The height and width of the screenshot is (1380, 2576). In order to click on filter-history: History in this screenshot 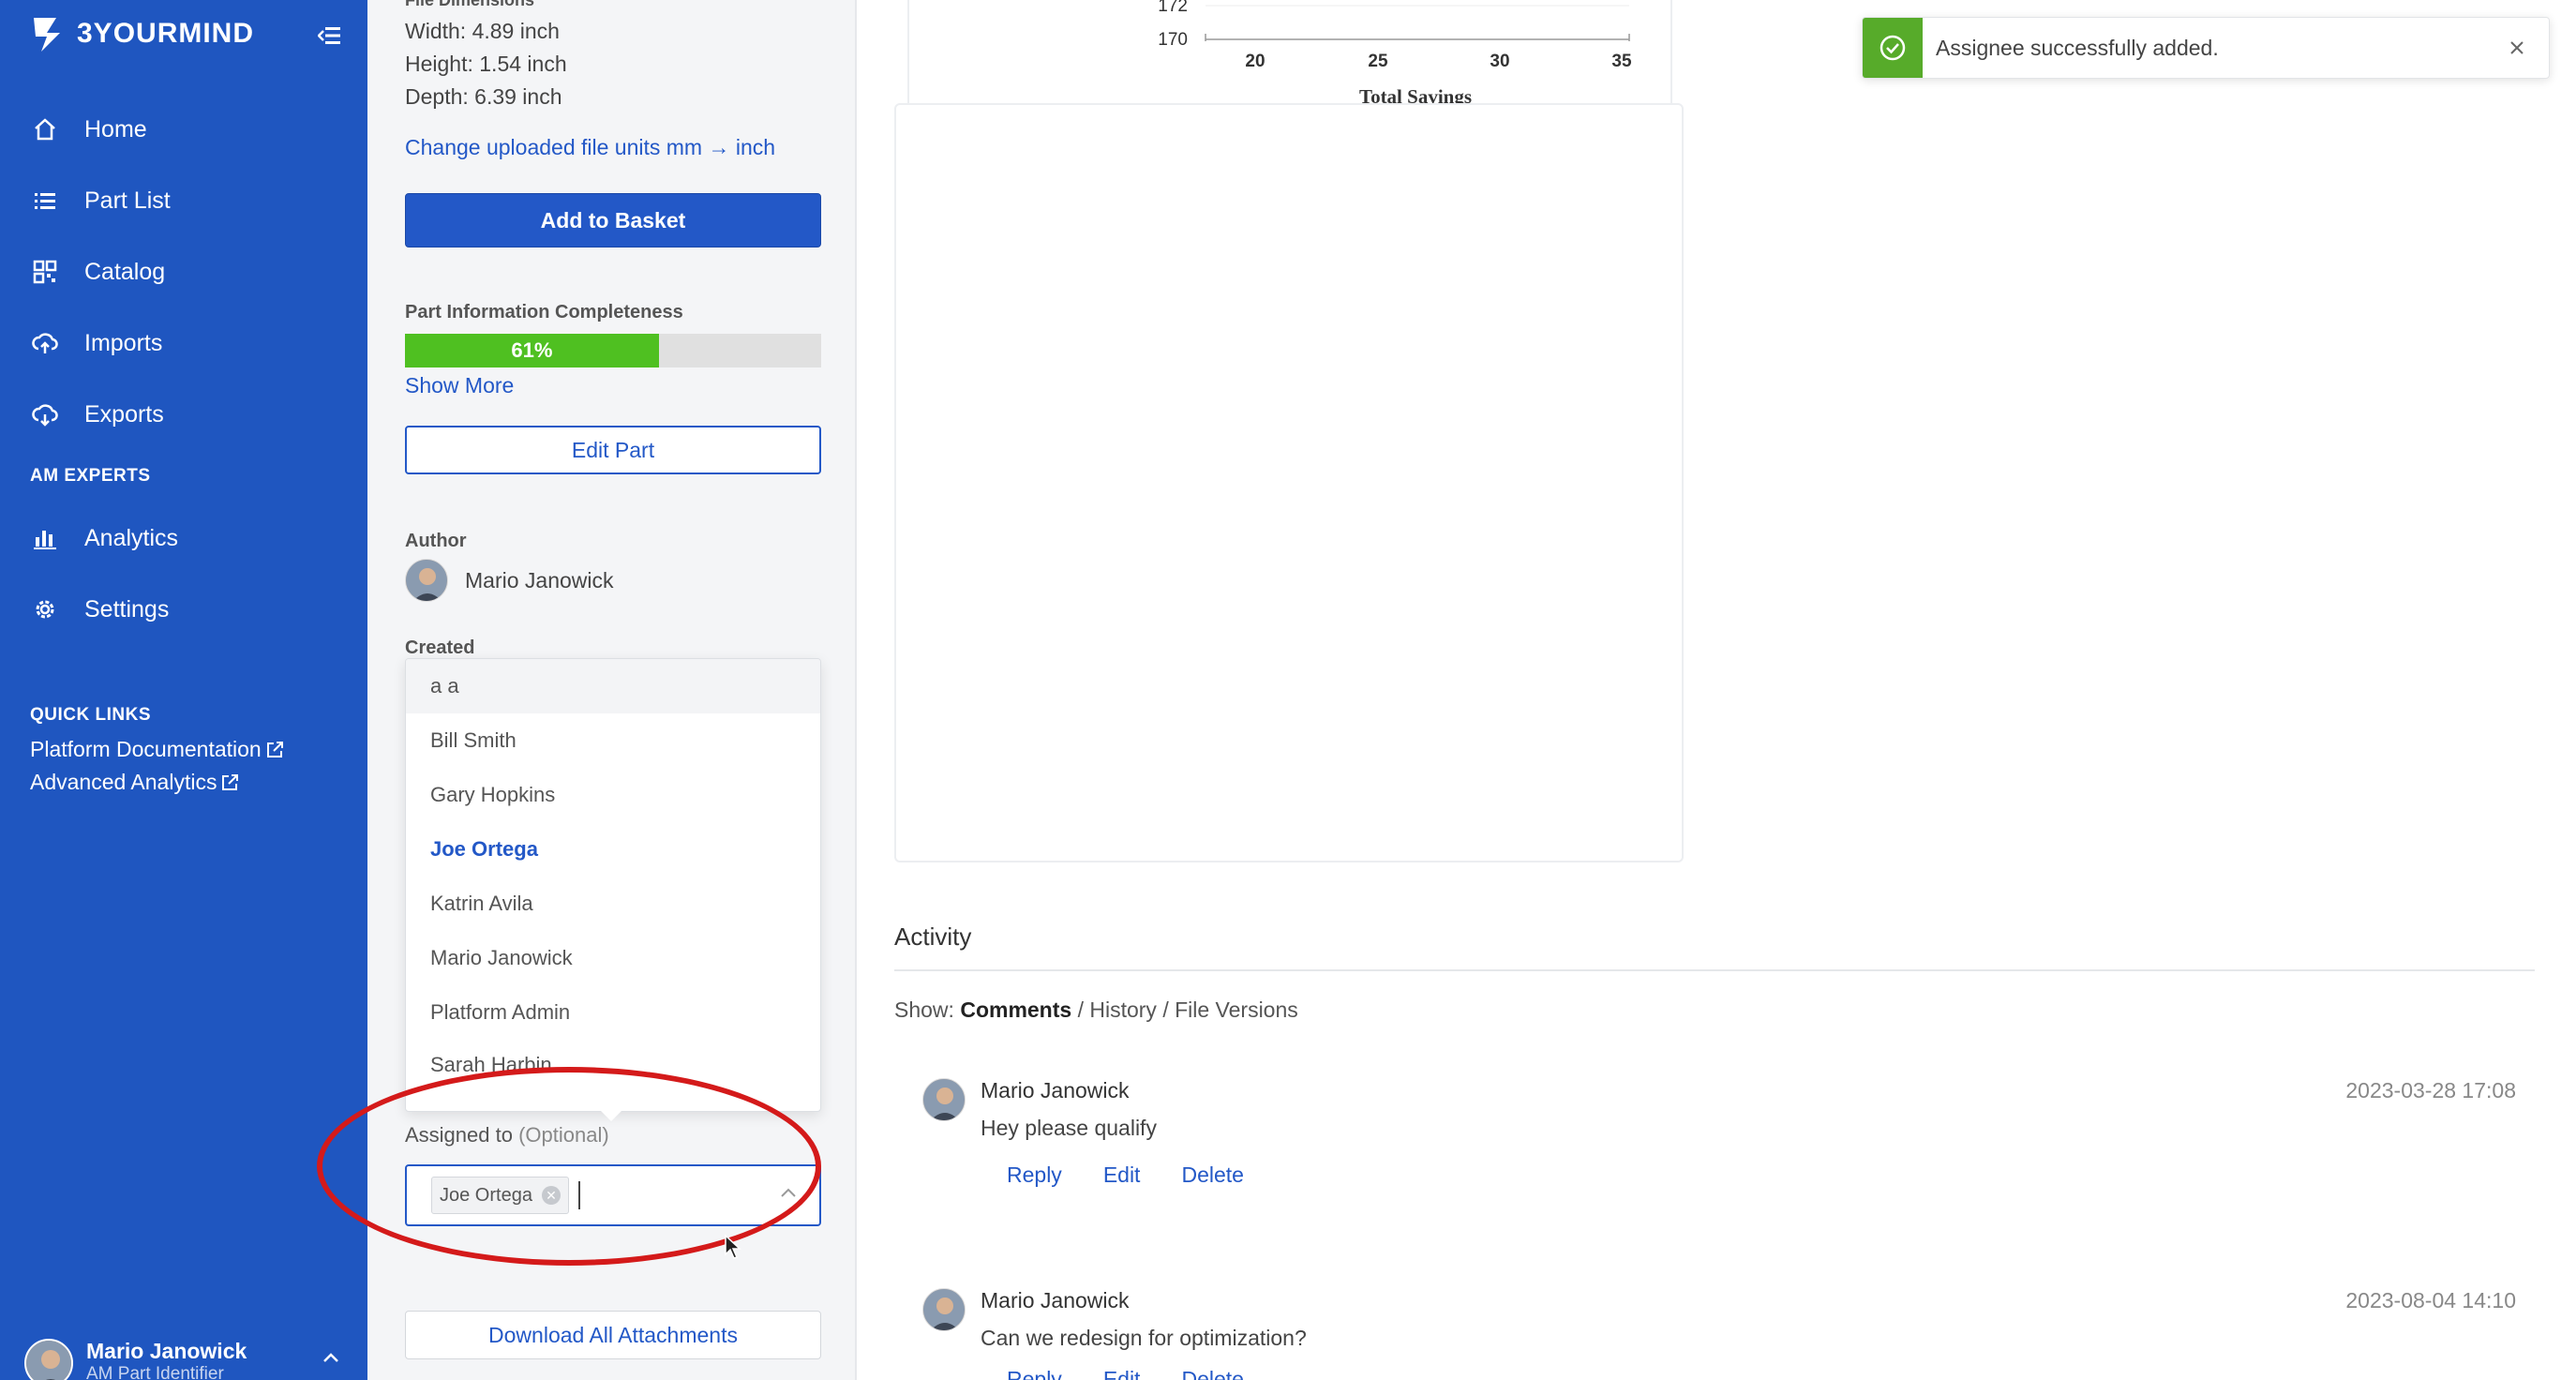, I will do `click(1123, 1010)`.